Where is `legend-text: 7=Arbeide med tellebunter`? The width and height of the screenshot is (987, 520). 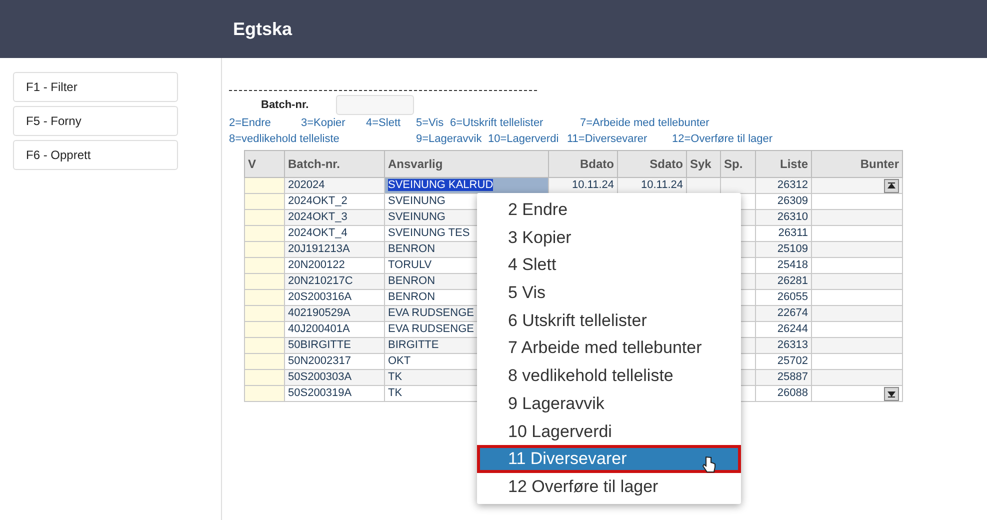
legend-text: 7=Arbeide med tellebunter is located at coordinates (645, 124).